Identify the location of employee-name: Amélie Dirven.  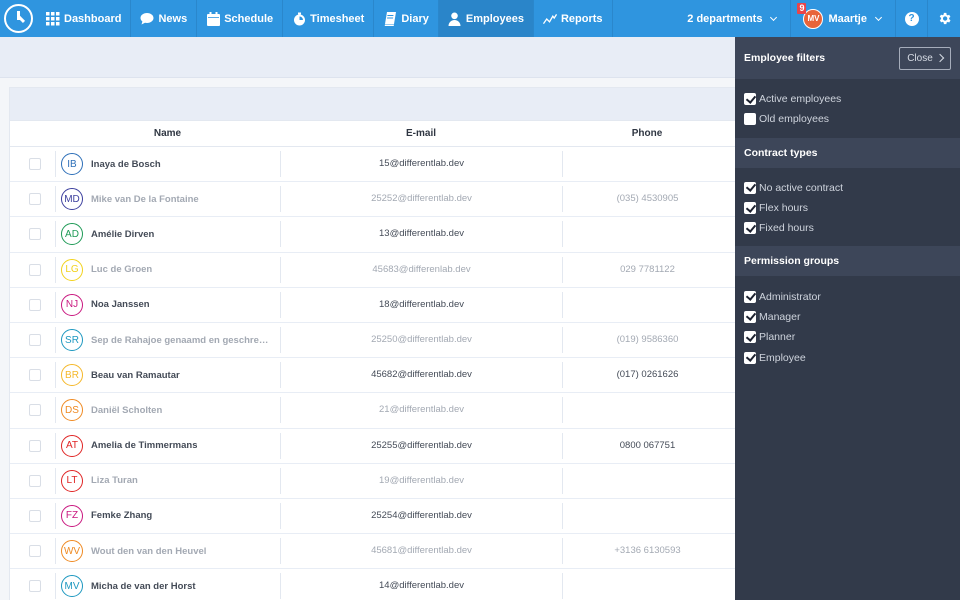
(122, 234).